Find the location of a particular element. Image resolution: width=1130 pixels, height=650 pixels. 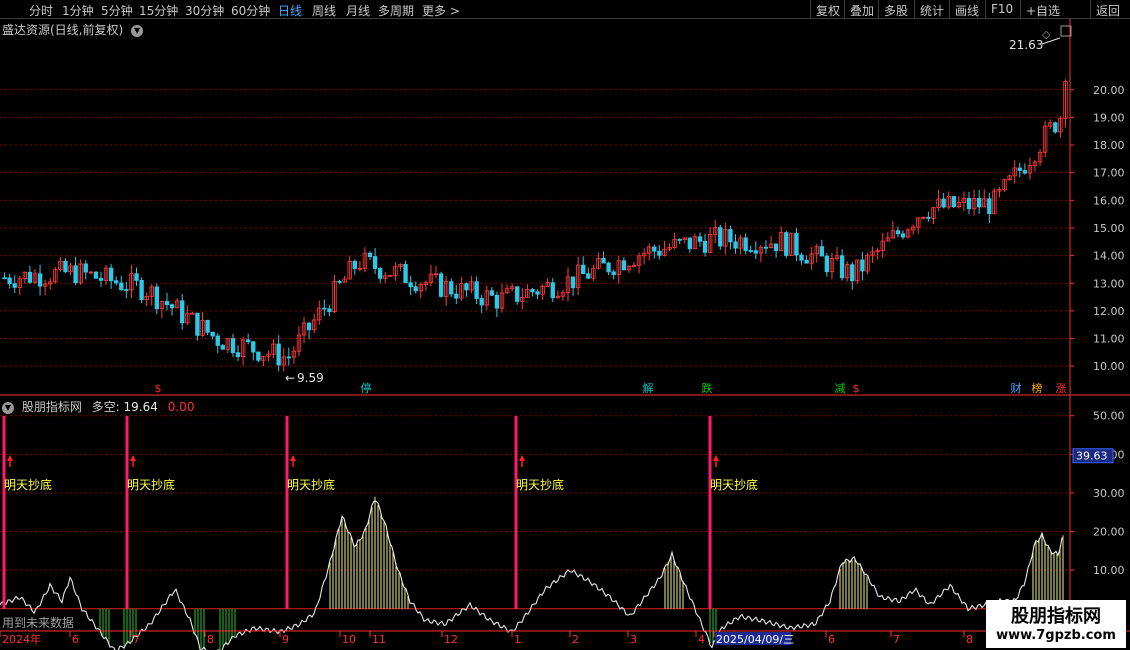

date-label: 2 is located at coordinates (575, 639).